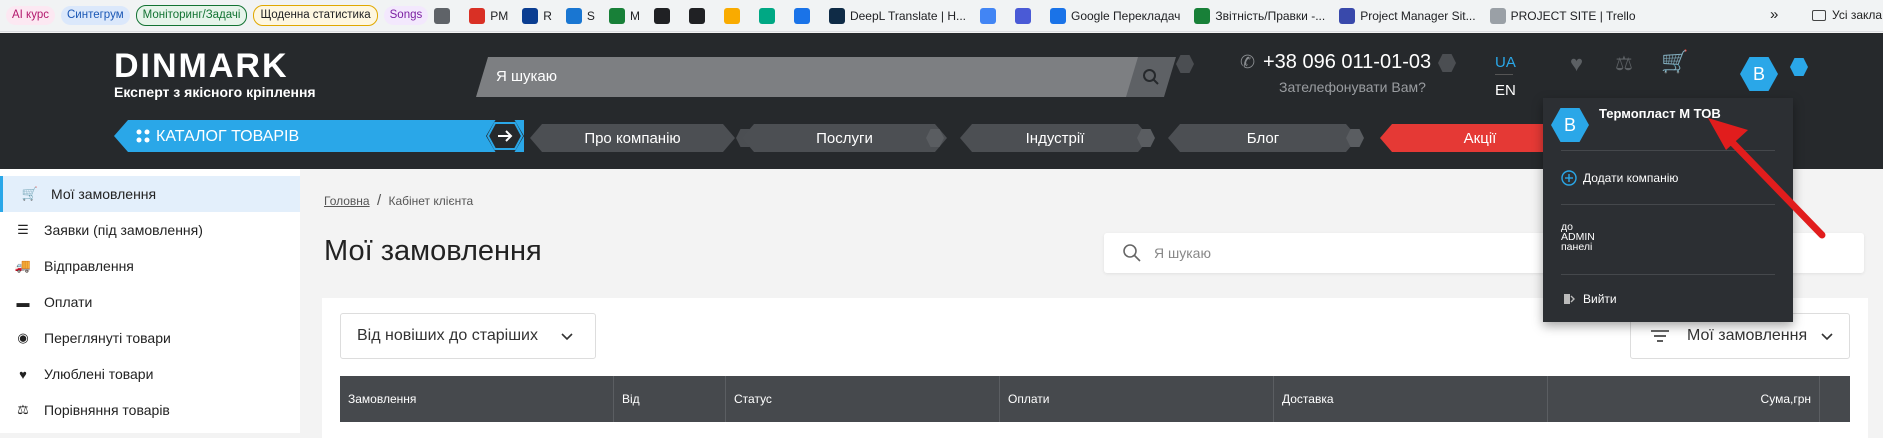 The image size is (1883, 438). What do you see at coordinates (406, 15) in the screenshot?
I see `bookmark-chip: Songs` at bounding box center [406, 15].